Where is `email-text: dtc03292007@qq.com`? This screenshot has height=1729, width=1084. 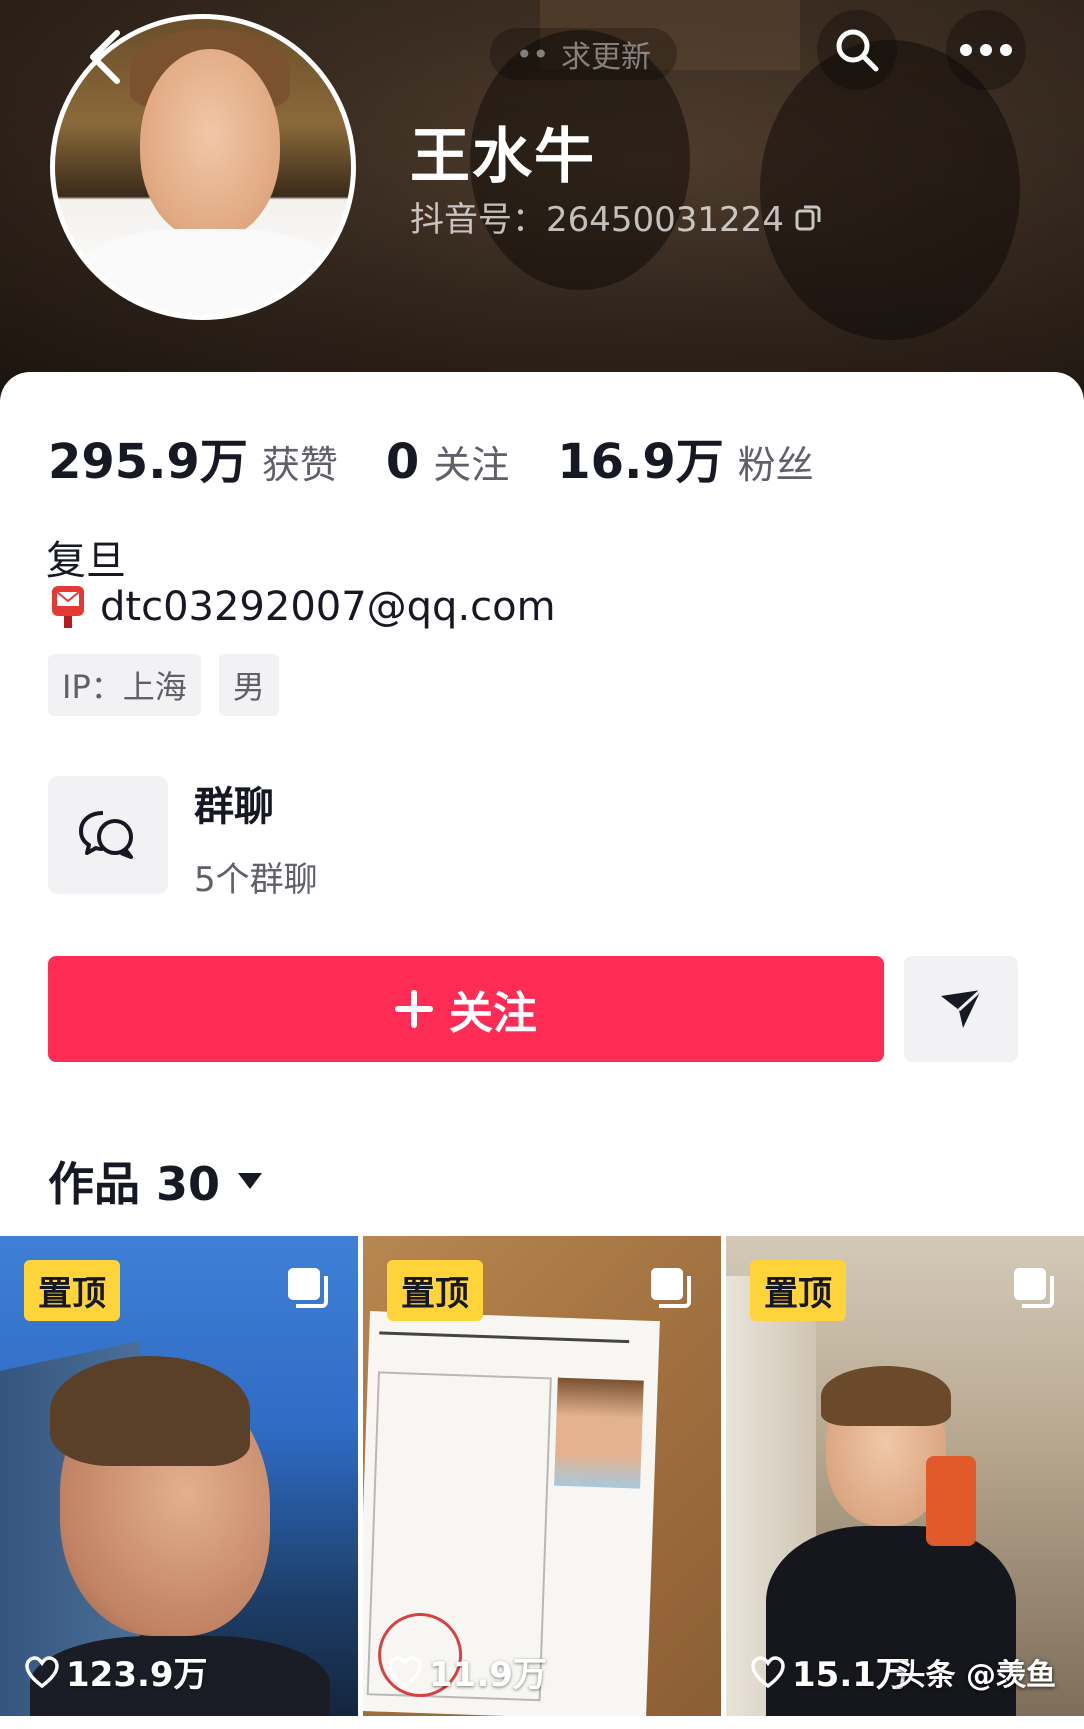 email-text: dtc03292007@qq.com is located at coordinates (328, 607).